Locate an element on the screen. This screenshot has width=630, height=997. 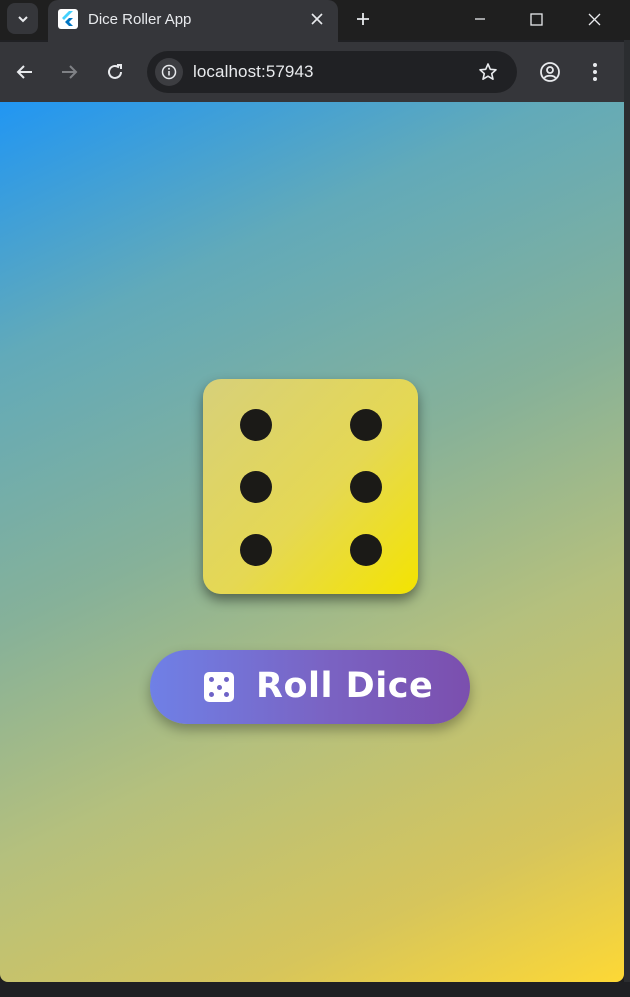
arrow-right-icon is located at coordinates (70, 72).